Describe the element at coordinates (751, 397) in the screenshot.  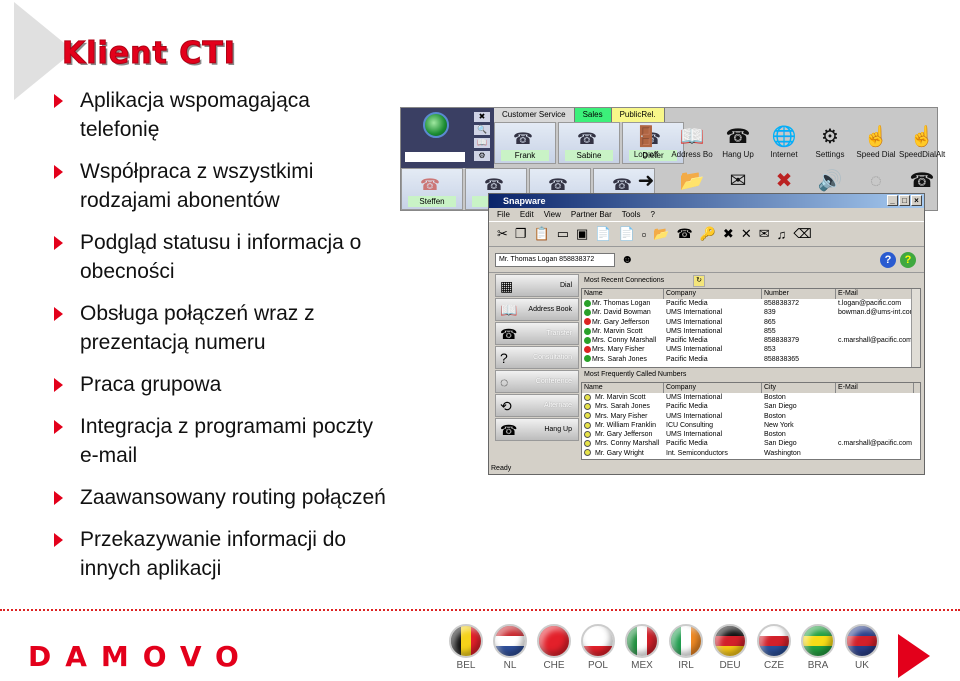
I see `table-row: Mr. Marvin Scott UMS International Boston` at that location.